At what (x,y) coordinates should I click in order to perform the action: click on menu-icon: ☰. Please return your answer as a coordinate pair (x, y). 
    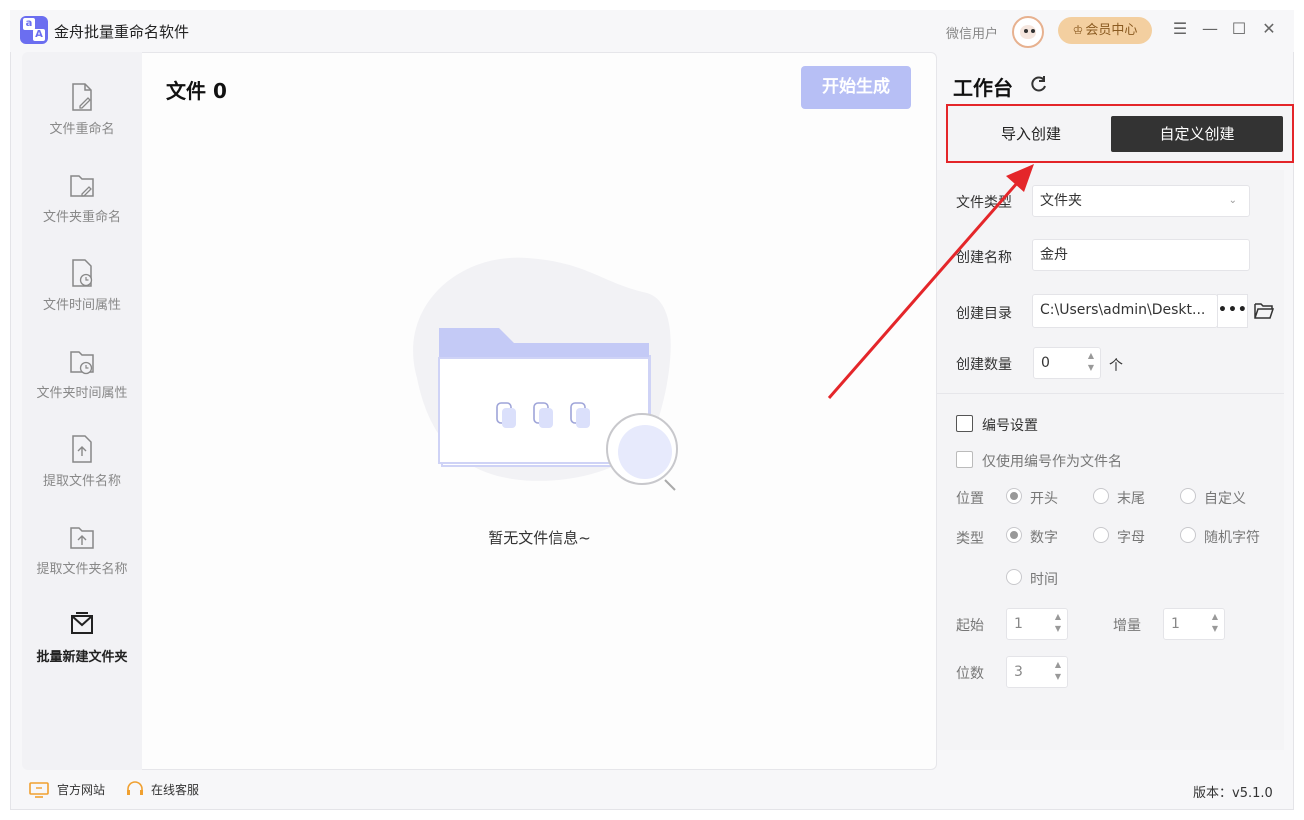
    Looking at the image, I should click on (1180, 29).